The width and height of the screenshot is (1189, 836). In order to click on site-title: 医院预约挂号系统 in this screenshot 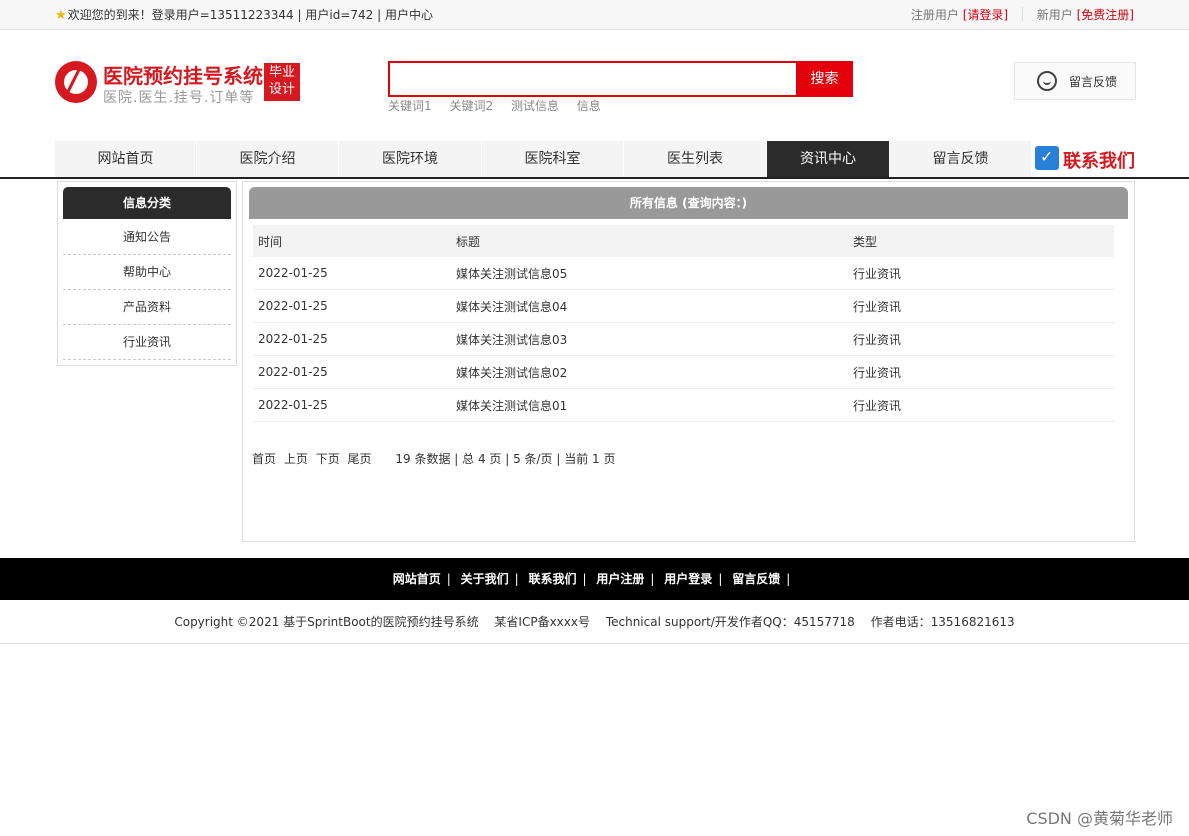, I will do `click(183, 76)`.